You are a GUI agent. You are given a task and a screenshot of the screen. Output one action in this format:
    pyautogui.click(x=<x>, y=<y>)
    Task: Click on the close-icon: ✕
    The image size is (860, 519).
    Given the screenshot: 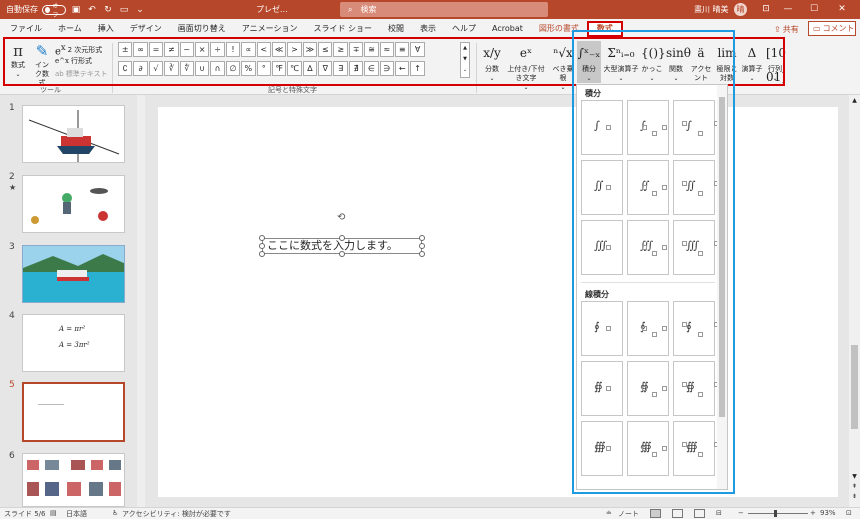 What is the action you would take?
    pyautogui.click(x=842, y=9)
    